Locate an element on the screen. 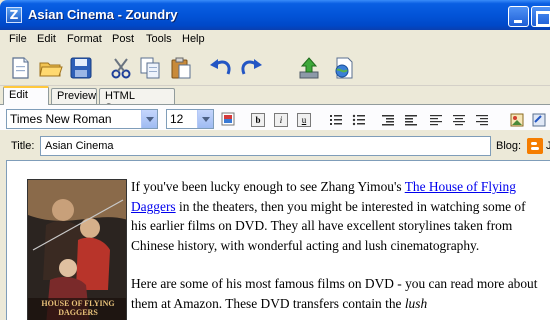 This screenshot has height=320, width=550. maximize-button is located at coordinates (540, 16).